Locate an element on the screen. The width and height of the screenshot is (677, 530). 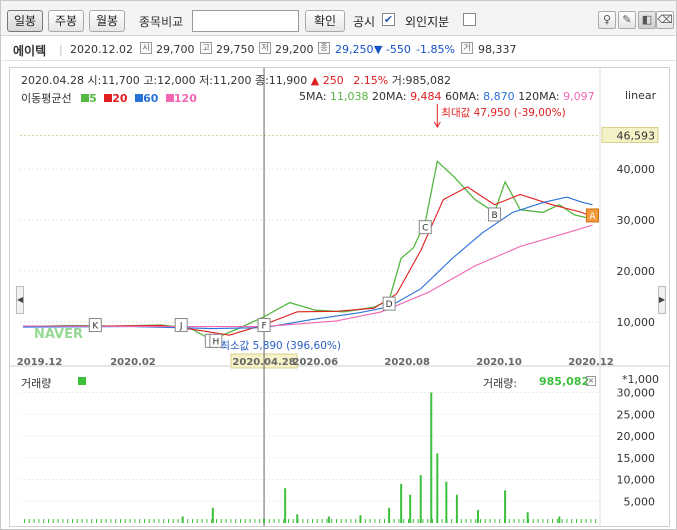
scroll-left-icon: ◀ is located at coordinates (20, 300).